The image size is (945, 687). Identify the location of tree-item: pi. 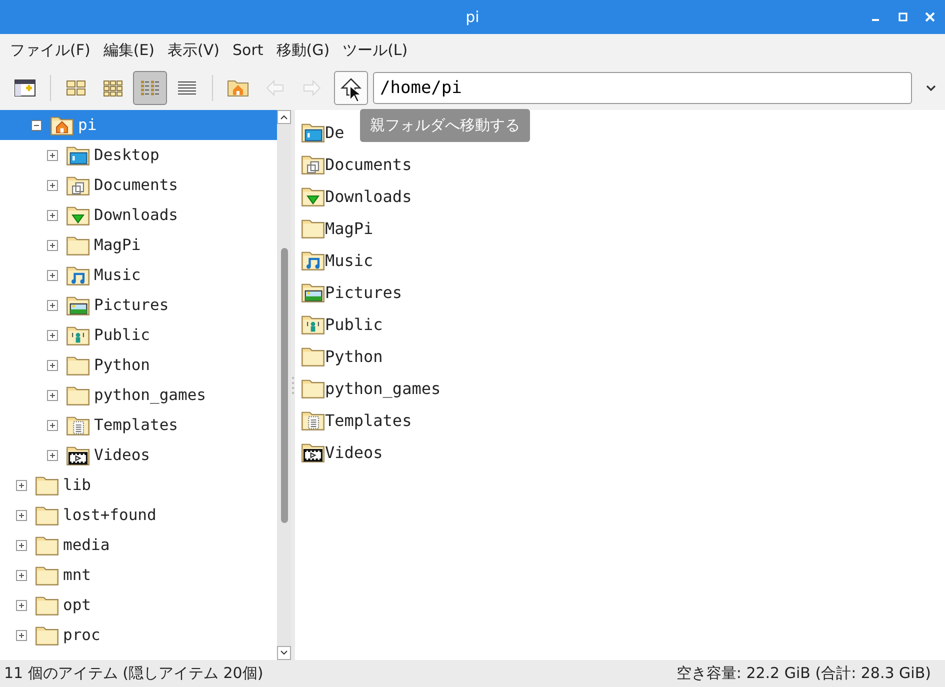
(138, 125).